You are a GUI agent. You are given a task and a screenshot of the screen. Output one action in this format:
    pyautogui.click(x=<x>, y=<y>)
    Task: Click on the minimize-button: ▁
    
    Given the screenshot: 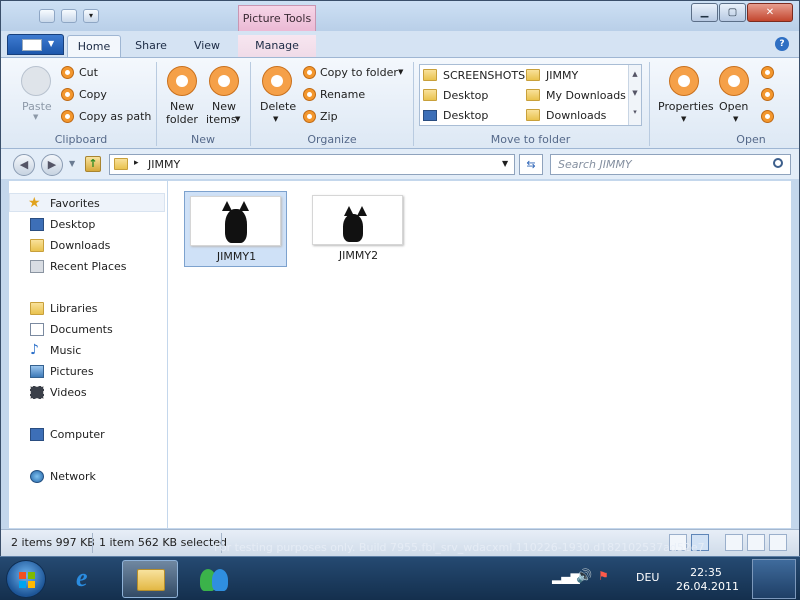 What is the action you would take?
    pyautogui.click(x=704, y=12)
    